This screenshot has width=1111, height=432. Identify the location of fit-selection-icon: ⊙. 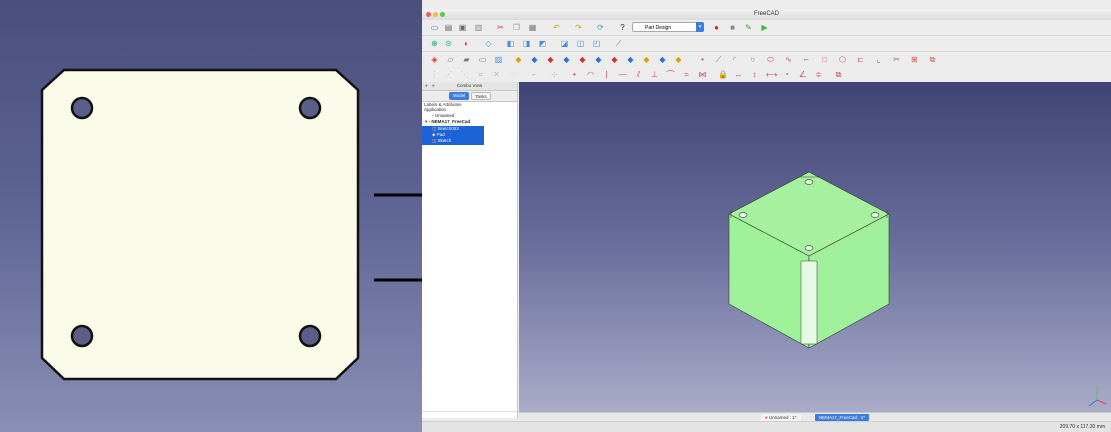
(448, 43).